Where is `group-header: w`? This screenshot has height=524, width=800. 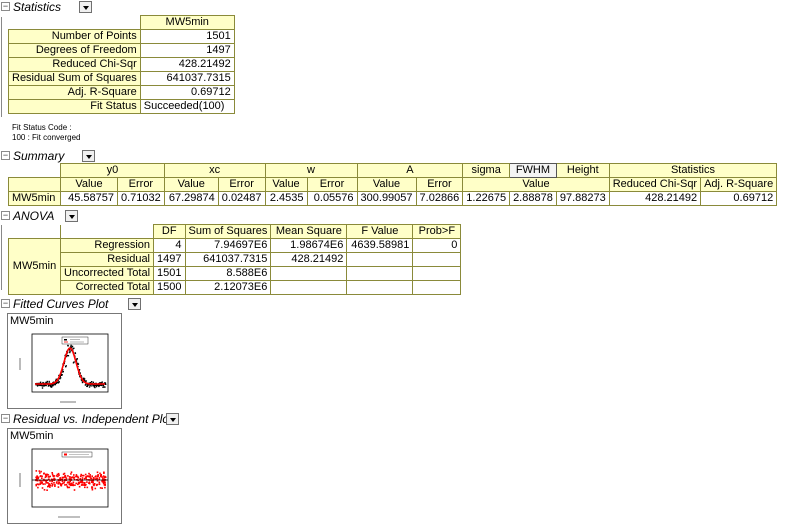 group-header: w is located at coordinates (311, 170).